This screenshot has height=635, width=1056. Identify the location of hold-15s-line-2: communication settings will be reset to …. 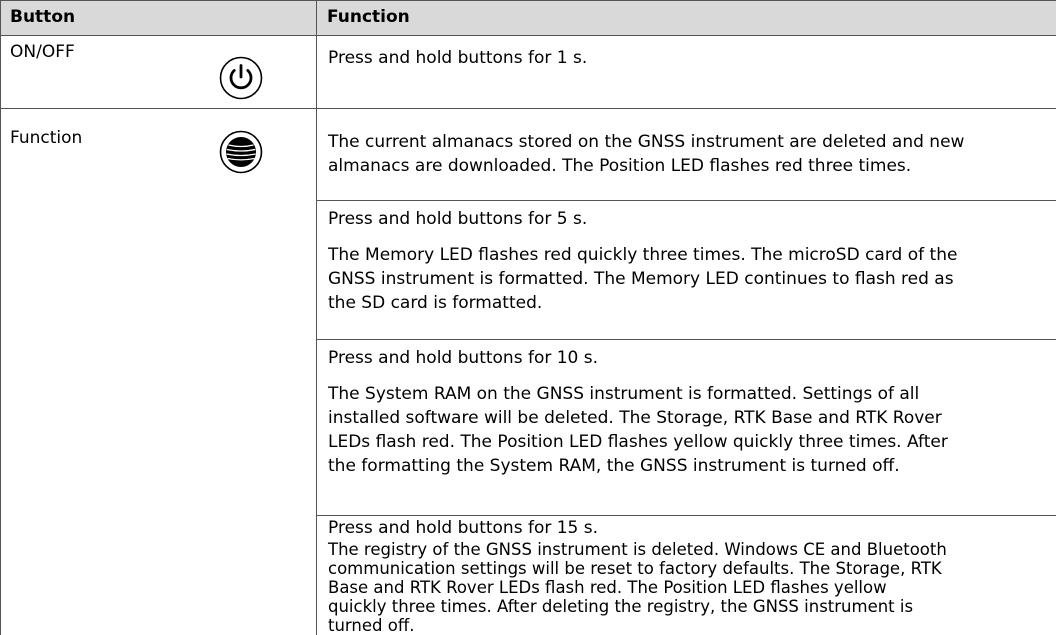
(635, 568).